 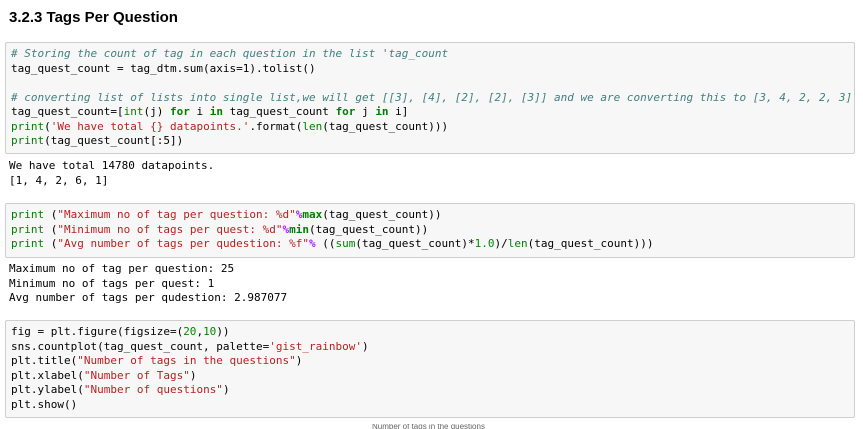 What do you see at coordinates (47, 389) in the screenshot?
I see `code-token: plt.ylabel(` at bounding box center [47, 389].